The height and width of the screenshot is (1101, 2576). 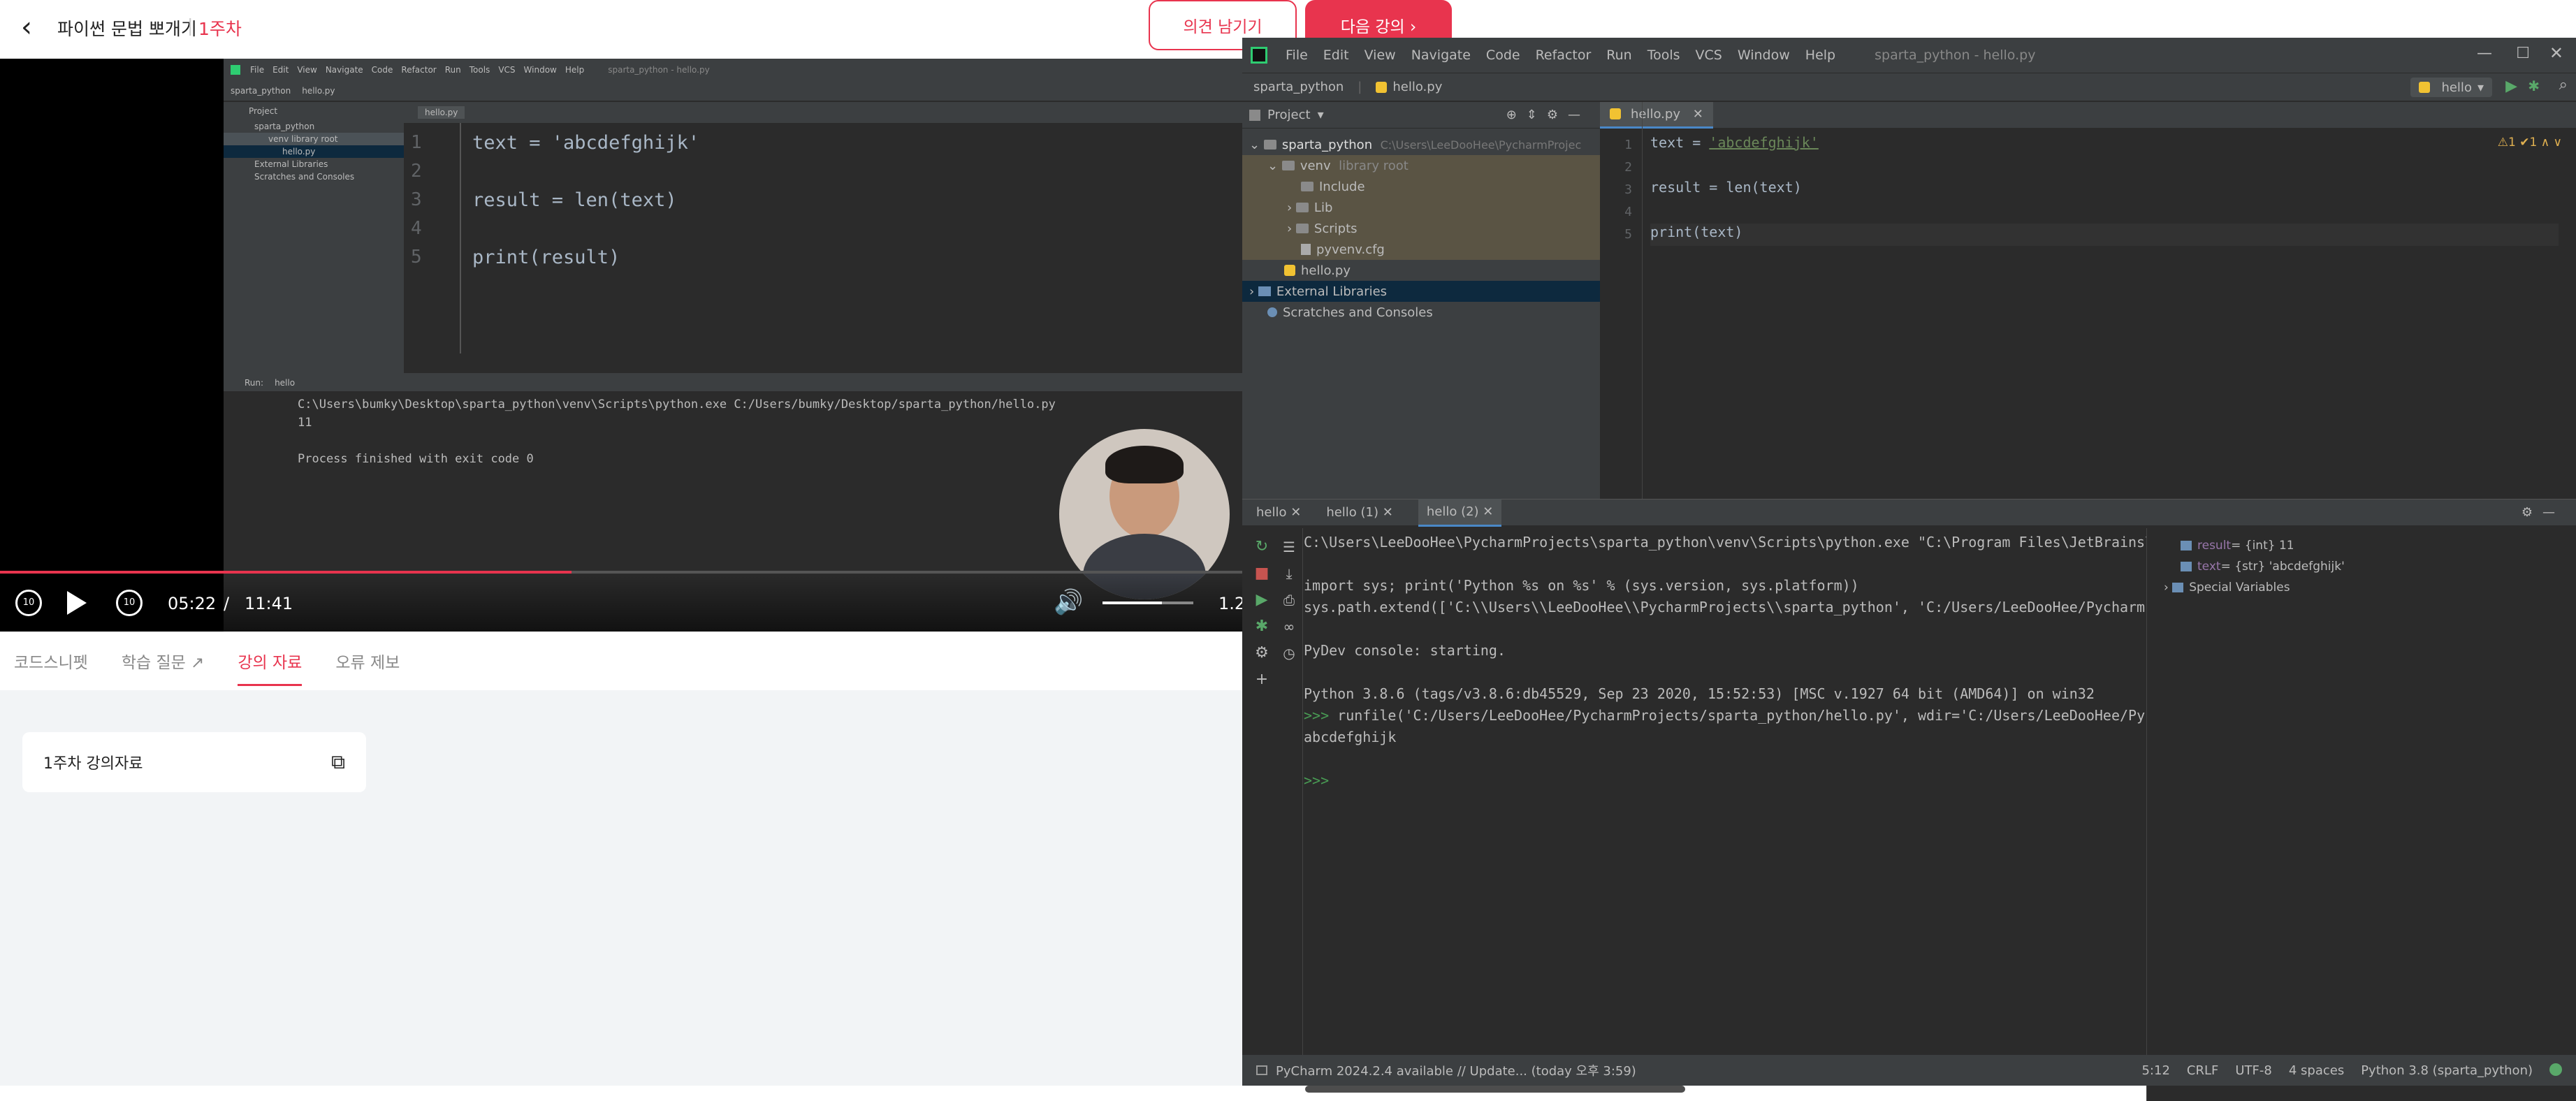 What do you see at coordinates (261, 91) in the screenshot?
I see `video-breadcrumb: sparta_python` at bounding box center [261, 91].